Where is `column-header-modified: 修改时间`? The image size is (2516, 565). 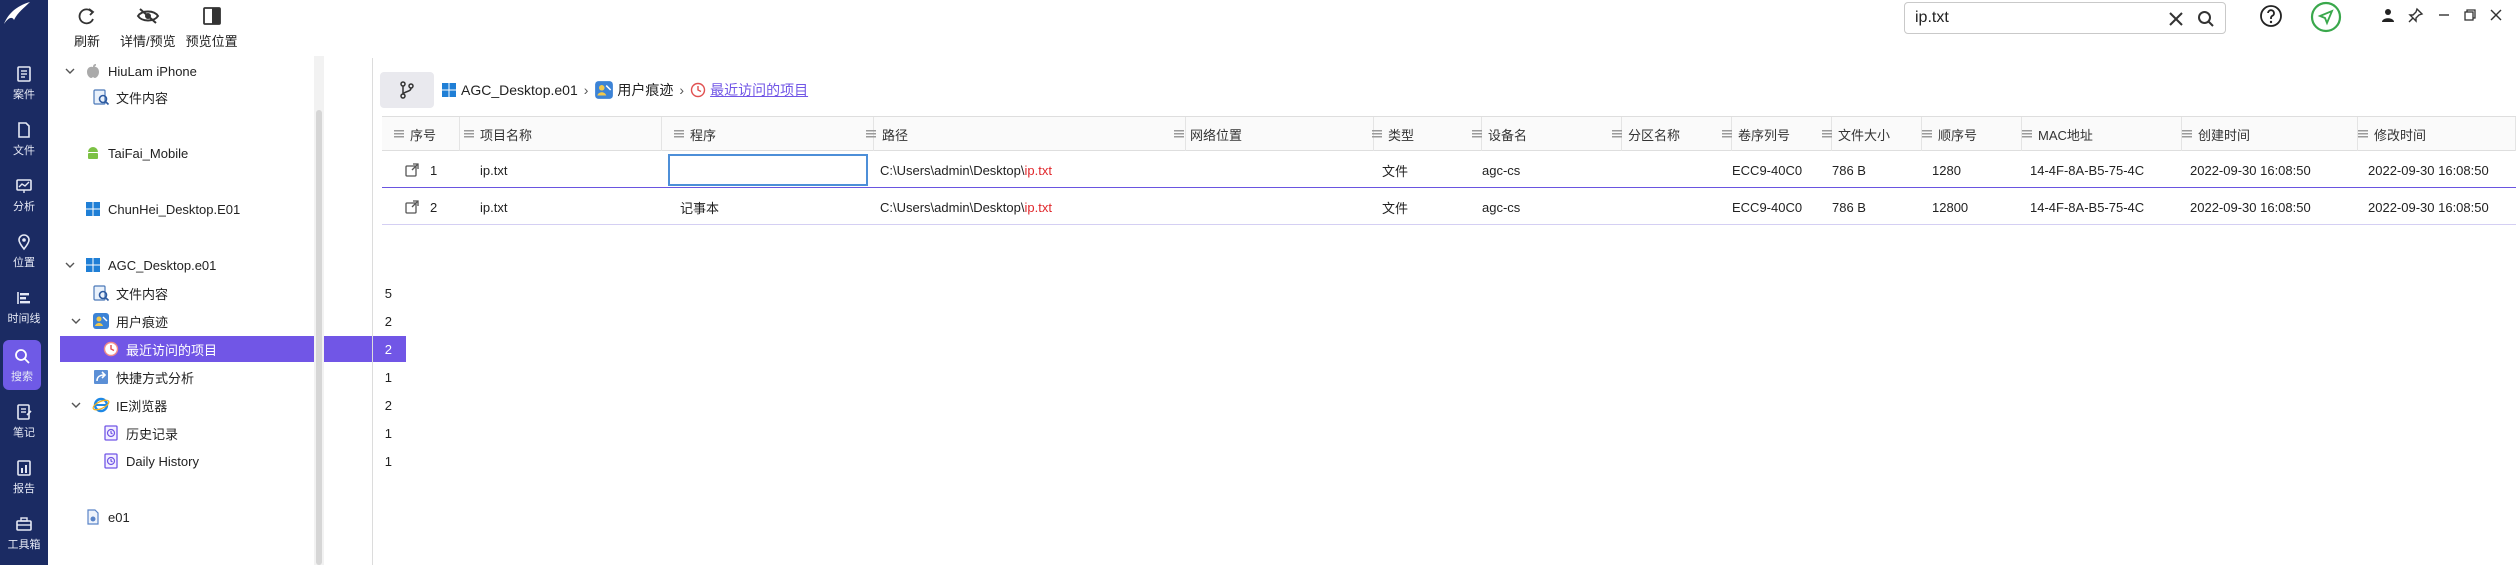 column-header-modified: 修改时间 is located at coordinates (2437, 134).